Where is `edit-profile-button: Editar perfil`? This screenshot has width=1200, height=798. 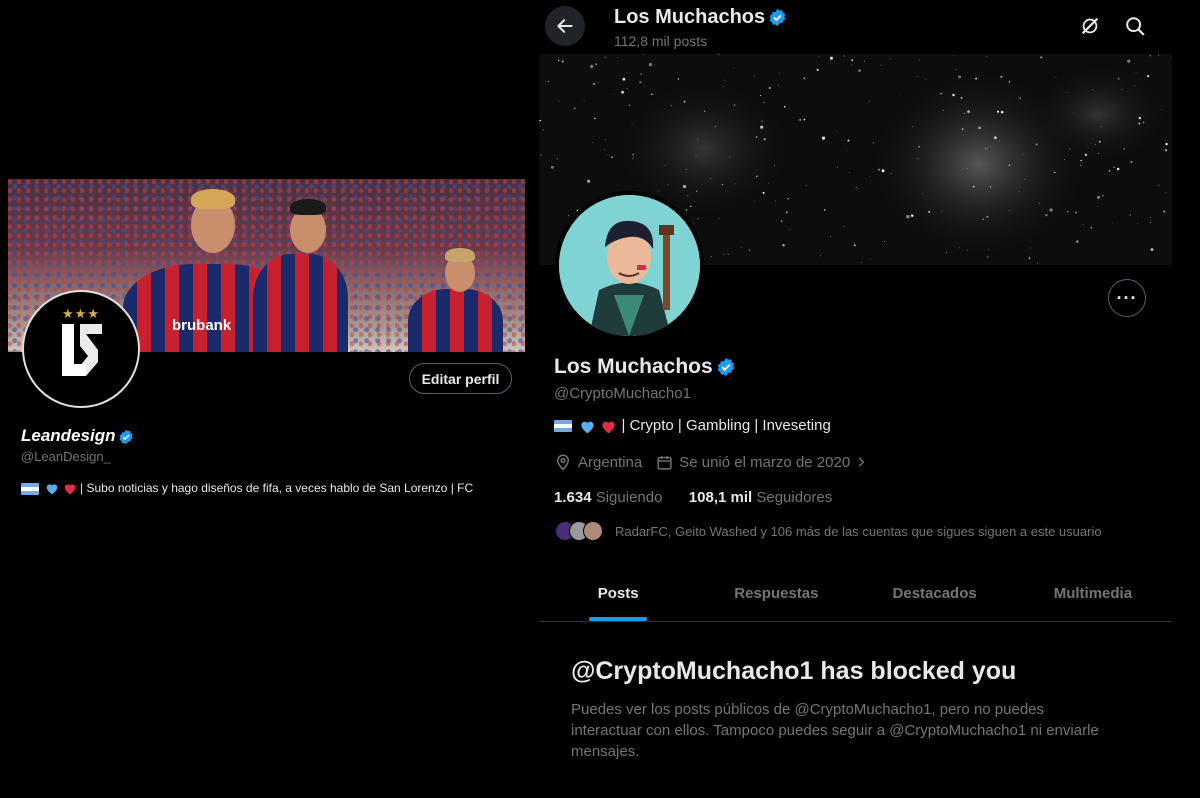 edit-profile-button: Editar perfil is located at coordinates (460, 378).